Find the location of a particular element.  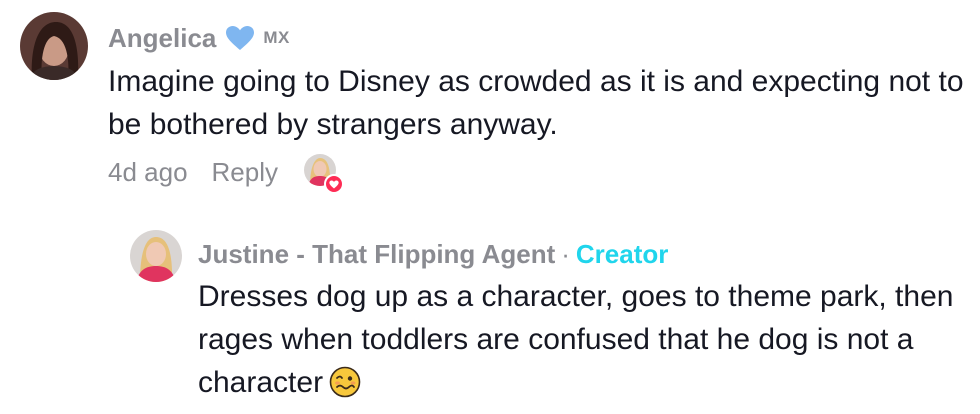

creator-liked-indicator is located at coordinates (324, 174).